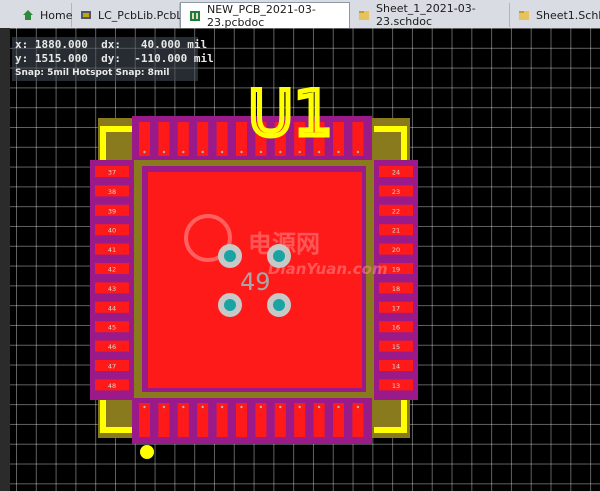 This screenshot has height=491, width=600. What do you see at coordinates (112, 328) in the screenshot?
I see `pin-number: 45` at bounding box center [112, 328].